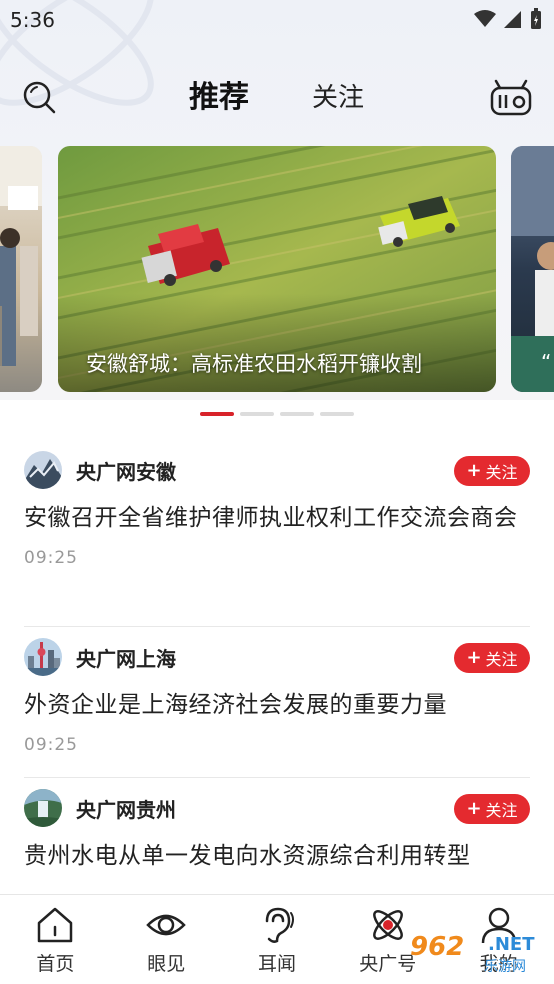  Describe the element at coordinates (277, 518) in the screenshot. I see `news-headline: 安徽召开全省维护律师执业权利工作交流会商会` at that location.